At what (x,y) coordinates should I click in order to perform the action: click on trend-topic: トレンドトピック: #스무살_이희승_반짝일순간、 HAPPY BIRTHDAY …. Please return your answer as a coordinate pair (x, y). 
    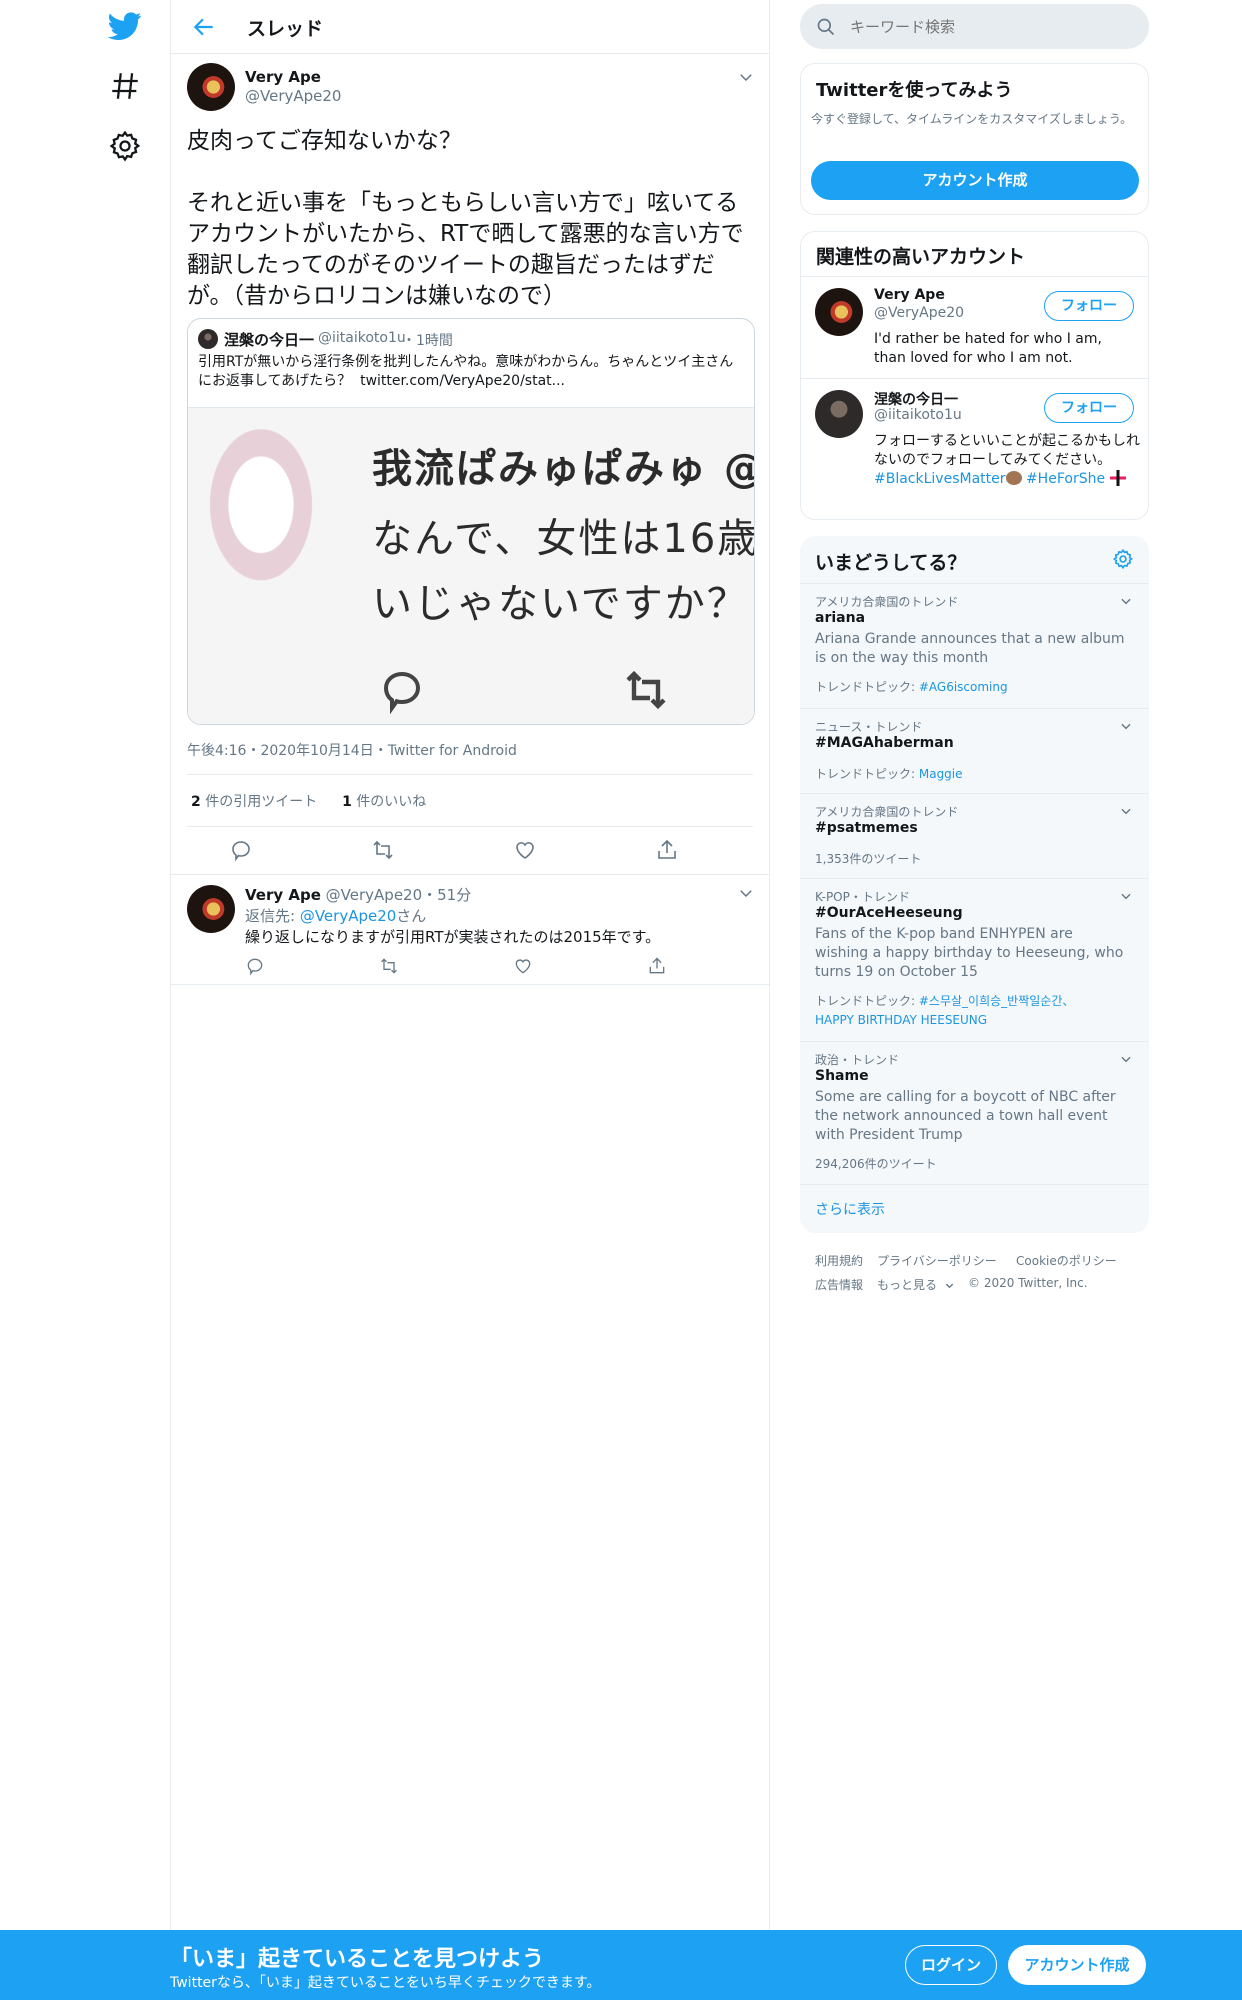
    Looking at the image, I should click on (975, 1011).